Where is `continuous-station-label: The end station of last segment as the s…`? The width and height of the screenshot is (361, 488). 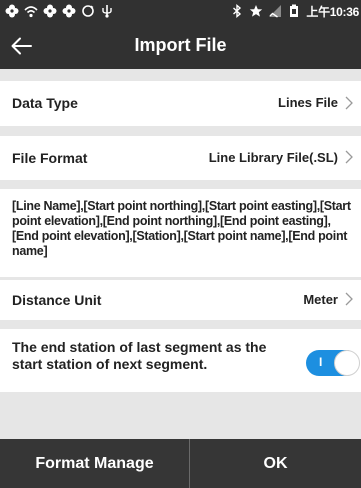
continuous-station-label: The end station of last segment as the s… is located at coordinates (139, 355).